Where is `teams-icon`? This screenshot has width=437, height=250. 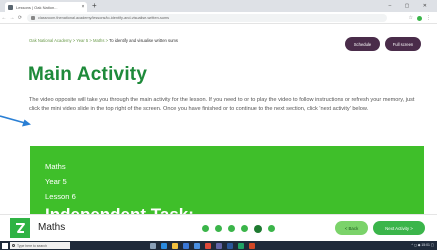 teams-icon is located at coordinates (219, 245).